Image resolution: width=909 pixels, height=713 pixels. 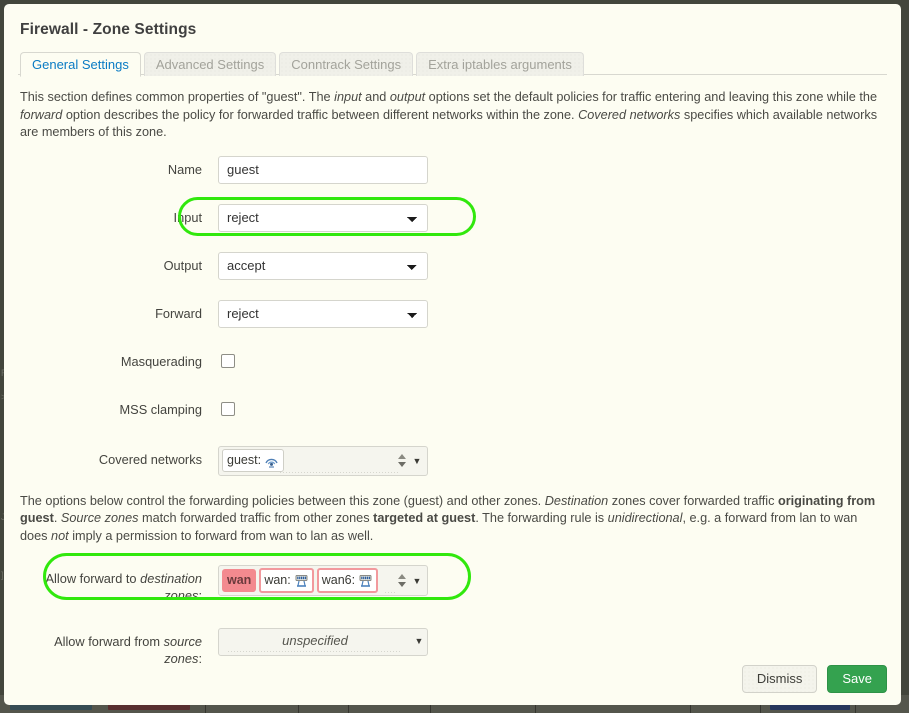 What do you see at coordinates (244, 460) in the screenshot?
I see `token-label: guest:` at bounding box center [244, 460].